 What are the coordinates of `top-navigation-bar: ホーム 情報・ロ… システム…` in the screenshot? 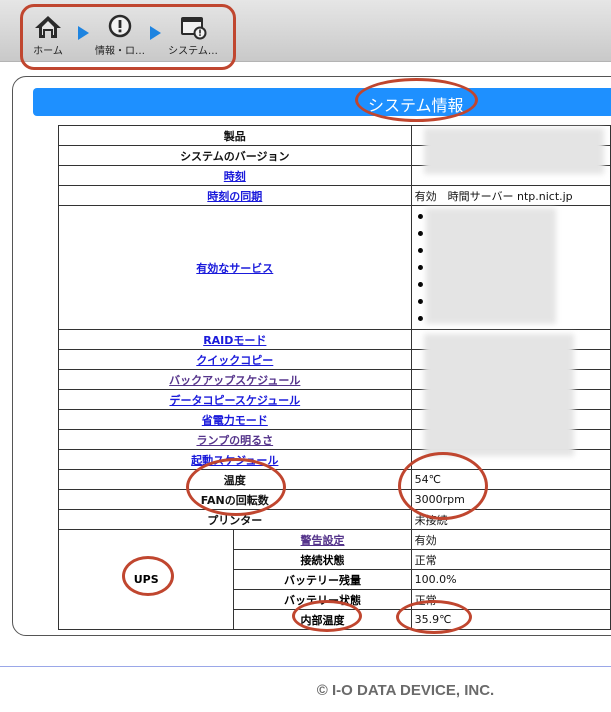 It's located at (305, 31).